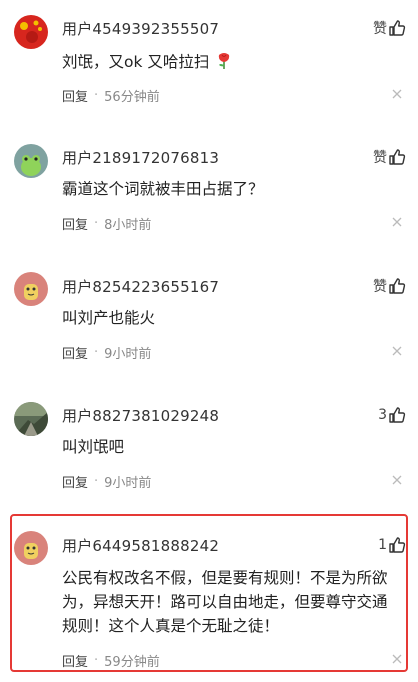 The height and width of the screenshot is (682, 418). Describe the element at coordinates (224, 64) in the screenshot. I see `rose-emoji-icon` at that location.